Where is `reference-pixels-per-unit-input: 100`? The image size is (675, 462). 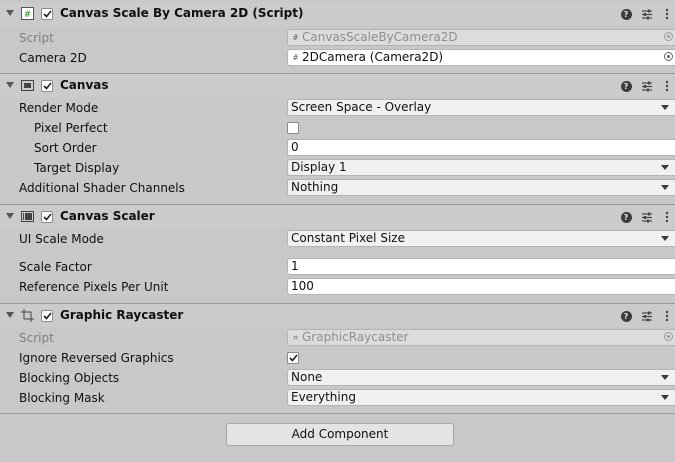
reference-pixels-per-unit-input: 100 is located at coordinates (481, 286).